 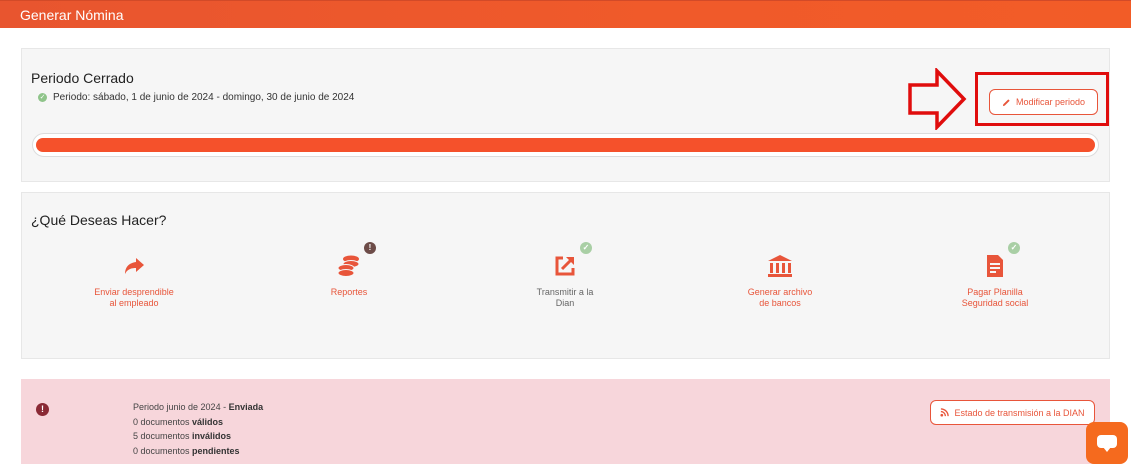 I want to click on action-label-line2: al empleado, so click(x=134, y=303).